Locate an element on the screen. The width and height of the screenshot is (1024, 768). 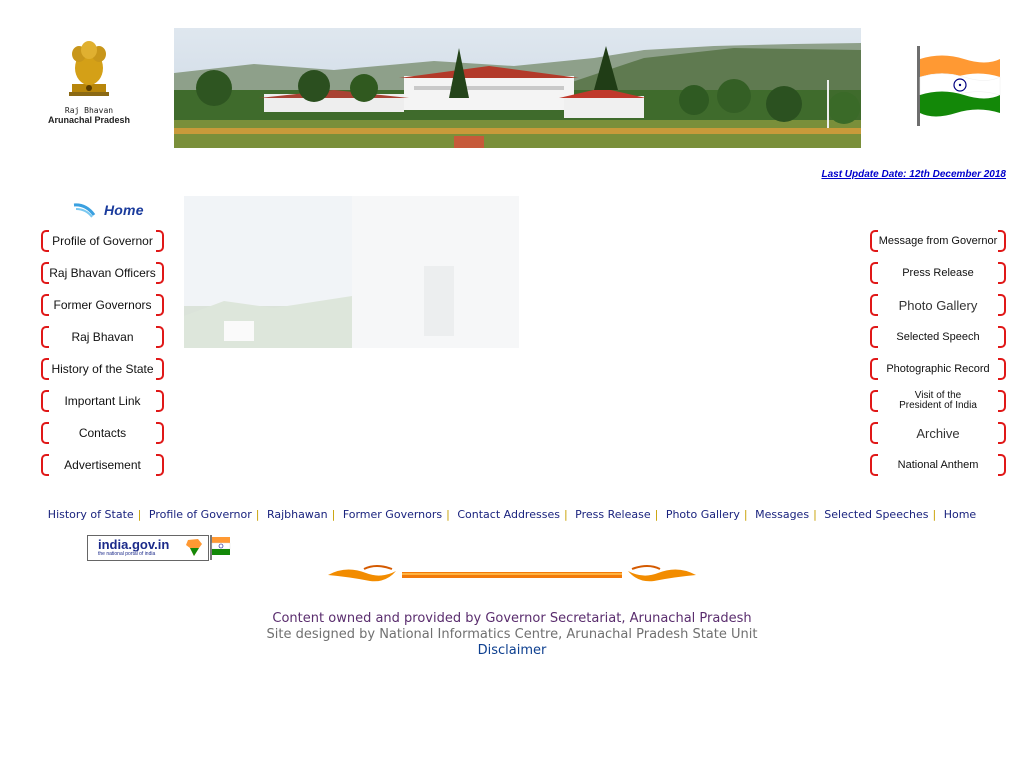
footer-link-history-of-state: History of State is located at coordinates (91, 514).